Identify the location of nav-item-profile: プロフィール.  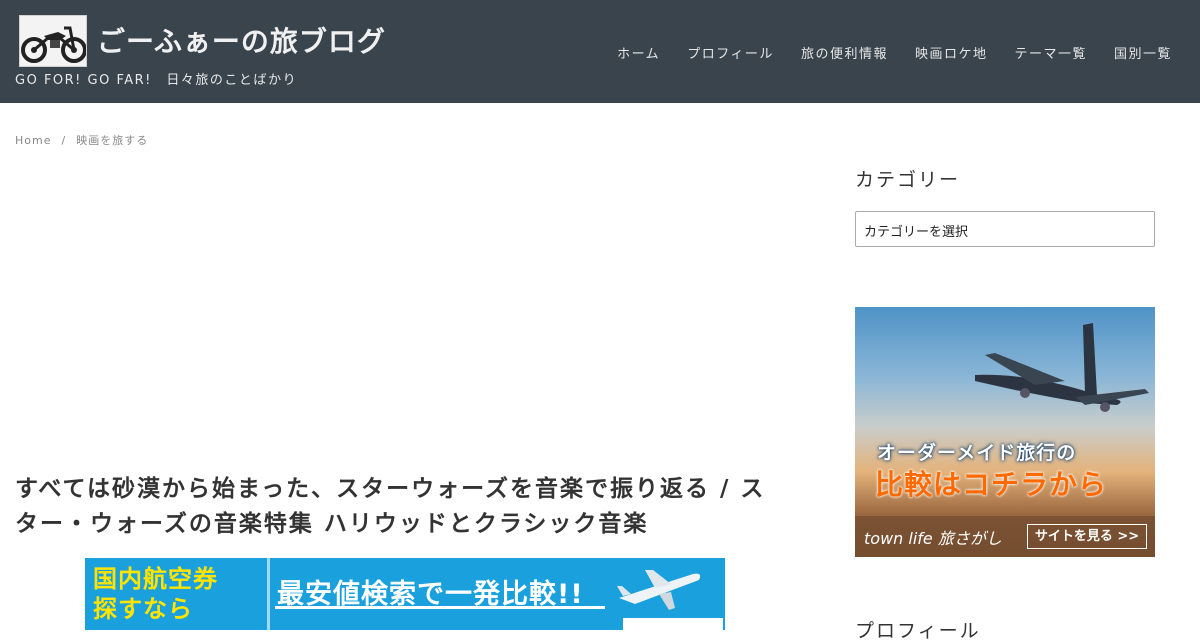
(730, 52).